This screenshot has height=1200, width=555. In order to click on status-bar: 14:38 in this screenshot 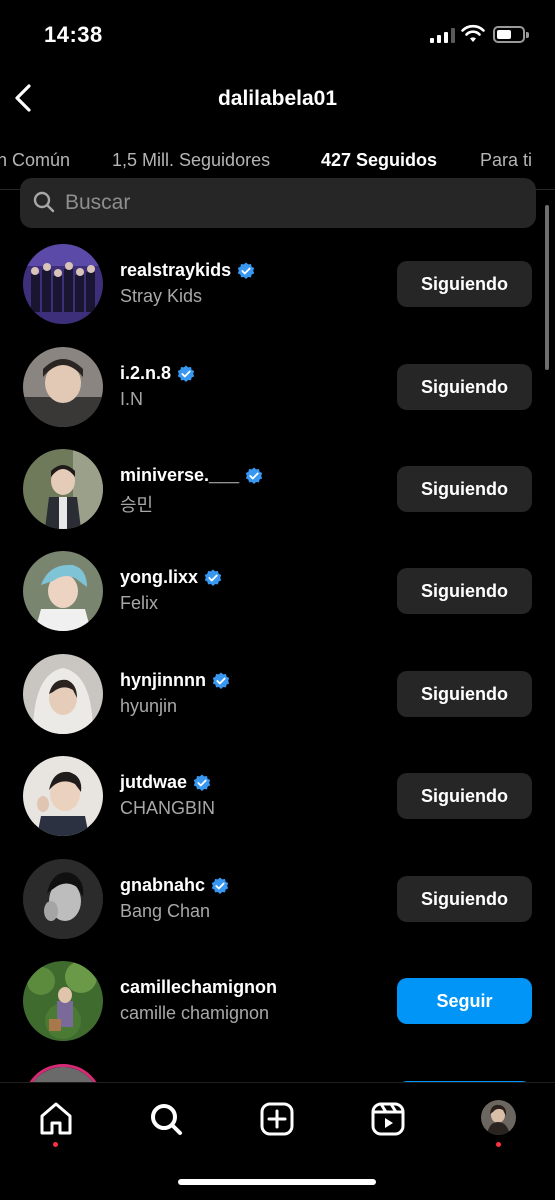, I will do `click(277, 35)`.